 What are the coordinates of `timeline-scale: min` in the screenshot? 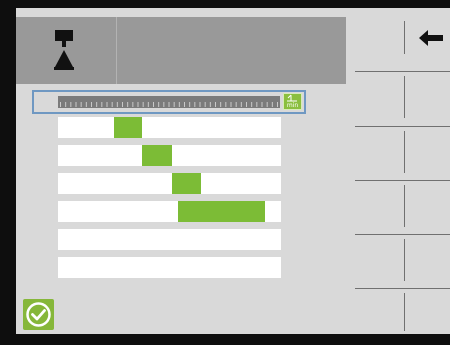 It's located at (169, 102).